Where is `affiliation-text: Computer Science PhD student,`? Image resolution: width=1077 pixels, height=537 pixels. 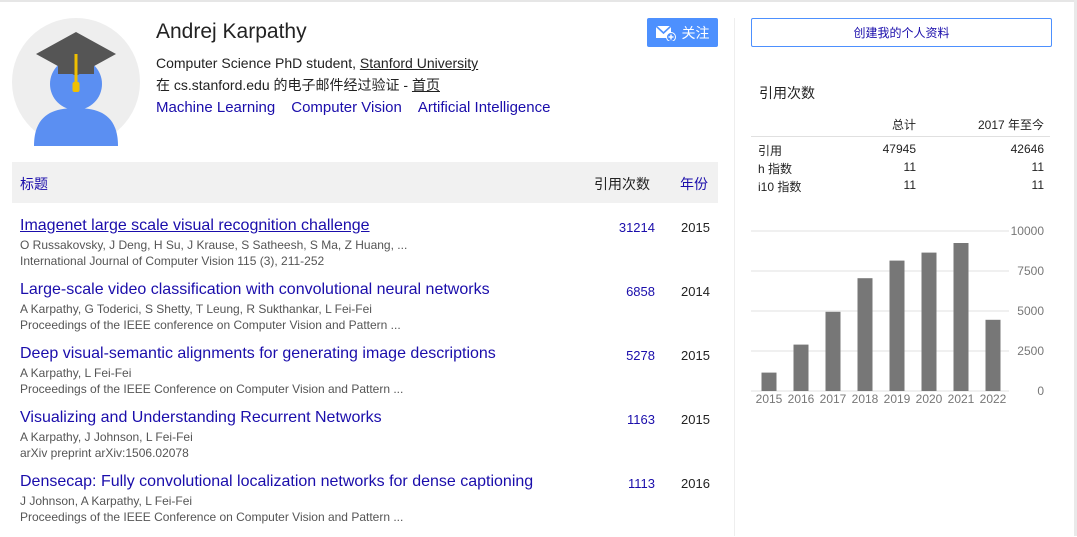 affiliation-text: Computer Science PhD student, is located at coordinates (258, 63).